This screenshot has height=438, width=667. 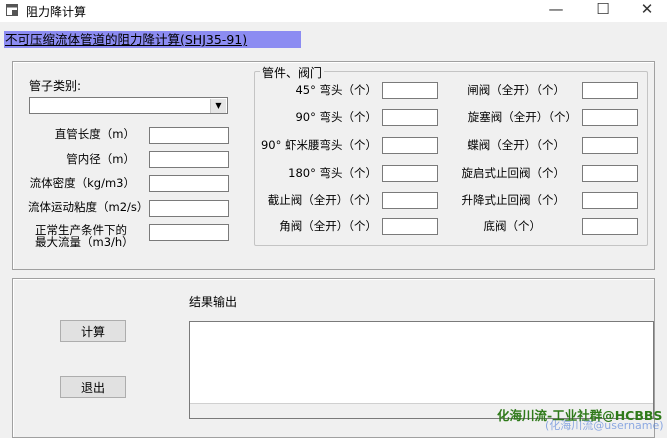 What do you see at coordinates (328, 226) in the screenshot?
I see `angle-valve-label: 角阀（全开）（个）` at bounding box center [328, 226].